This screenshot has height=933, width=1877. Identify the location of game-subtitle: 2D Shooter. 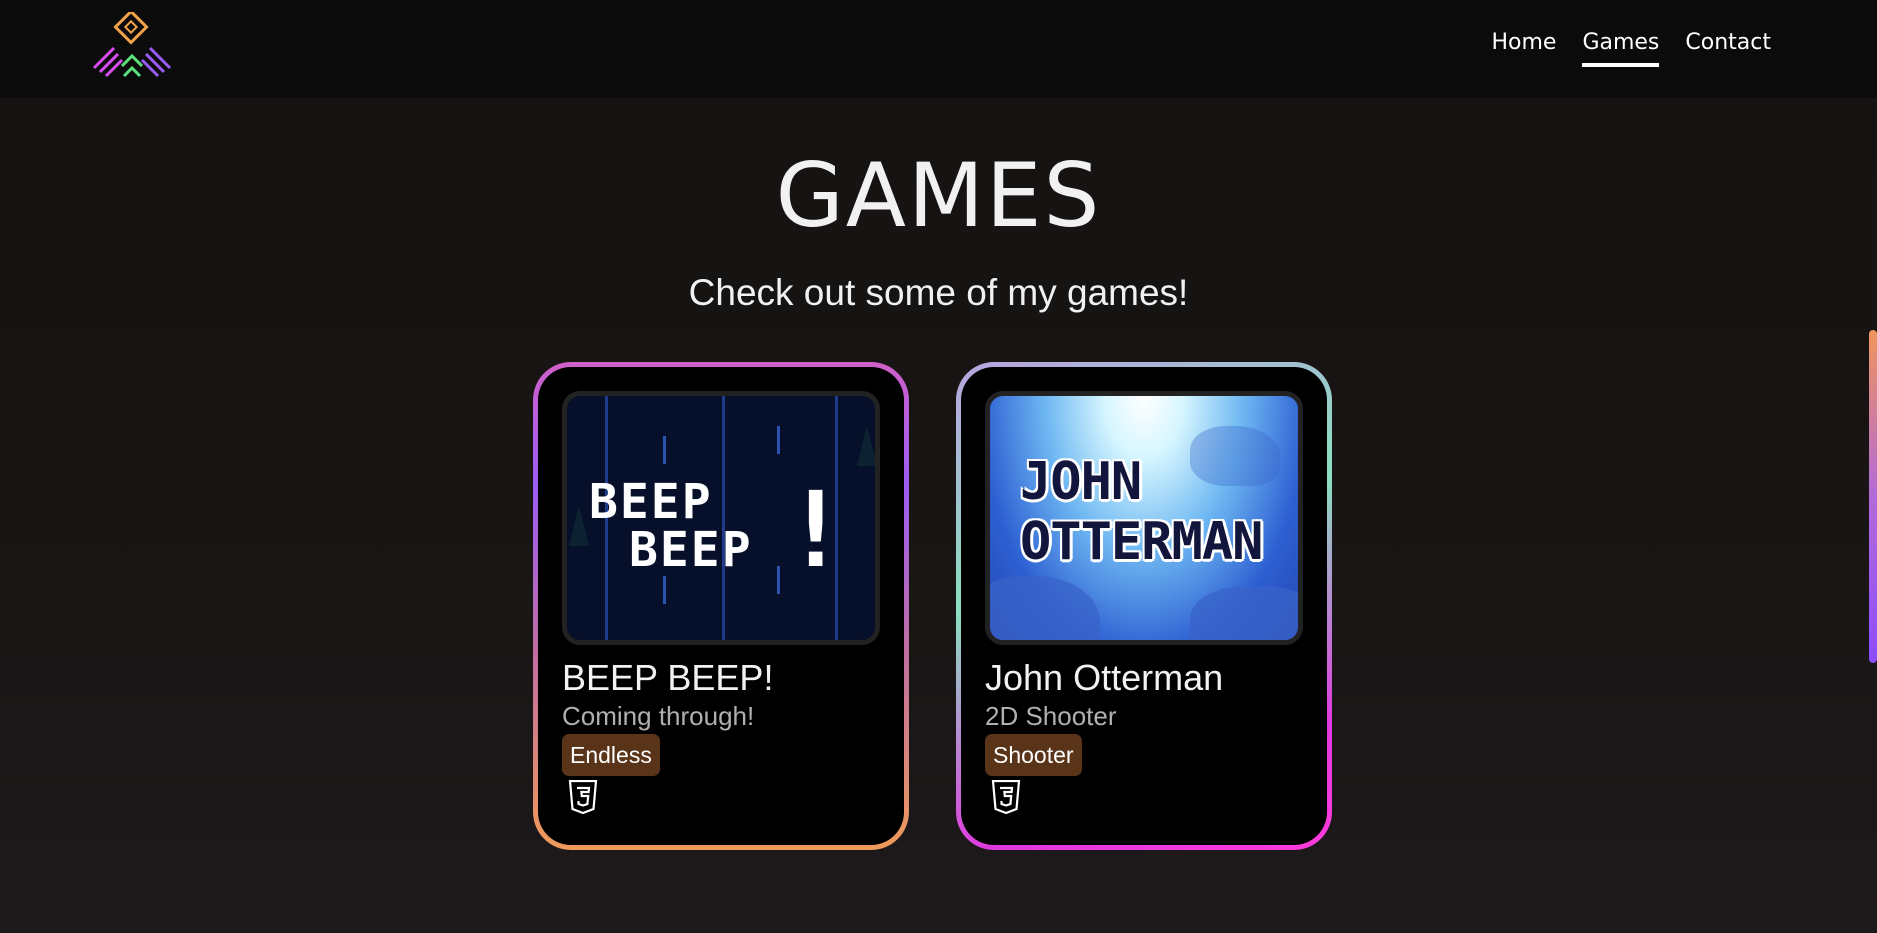
(1051, 716).